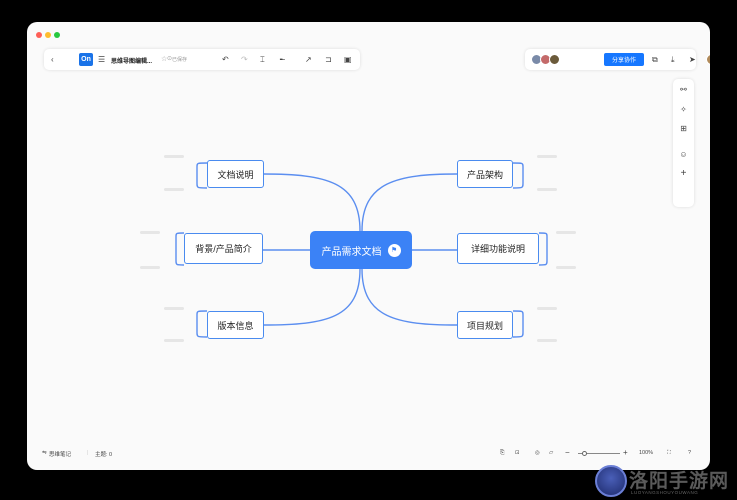 The width and height of the screenshot is (737, 500). I want to click on watermark: 洛阳手游网 LUOYANGSHOUYOUWANG, so click(662, 482).